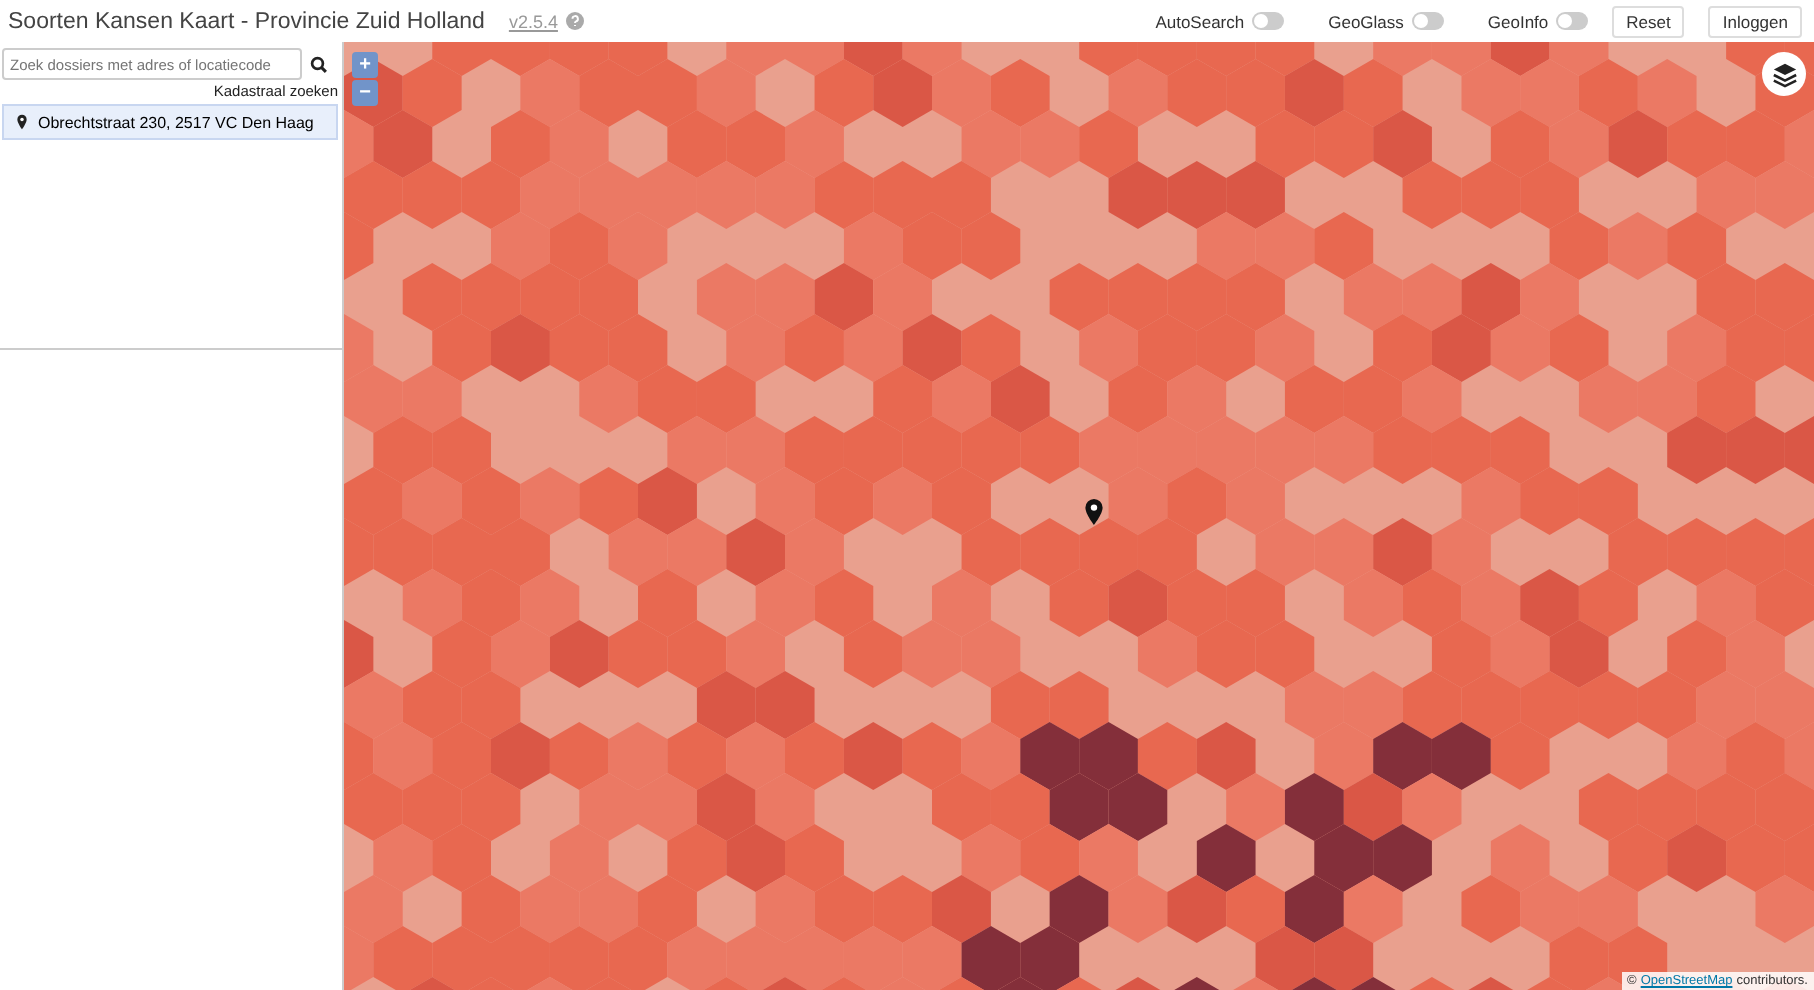 This screenshot has height=990, width=1814. What do you see at coordinates (1200, 21) in the screenshot?
I see `toggle-label: AutoSearch` at bounding box center [1200, 21].